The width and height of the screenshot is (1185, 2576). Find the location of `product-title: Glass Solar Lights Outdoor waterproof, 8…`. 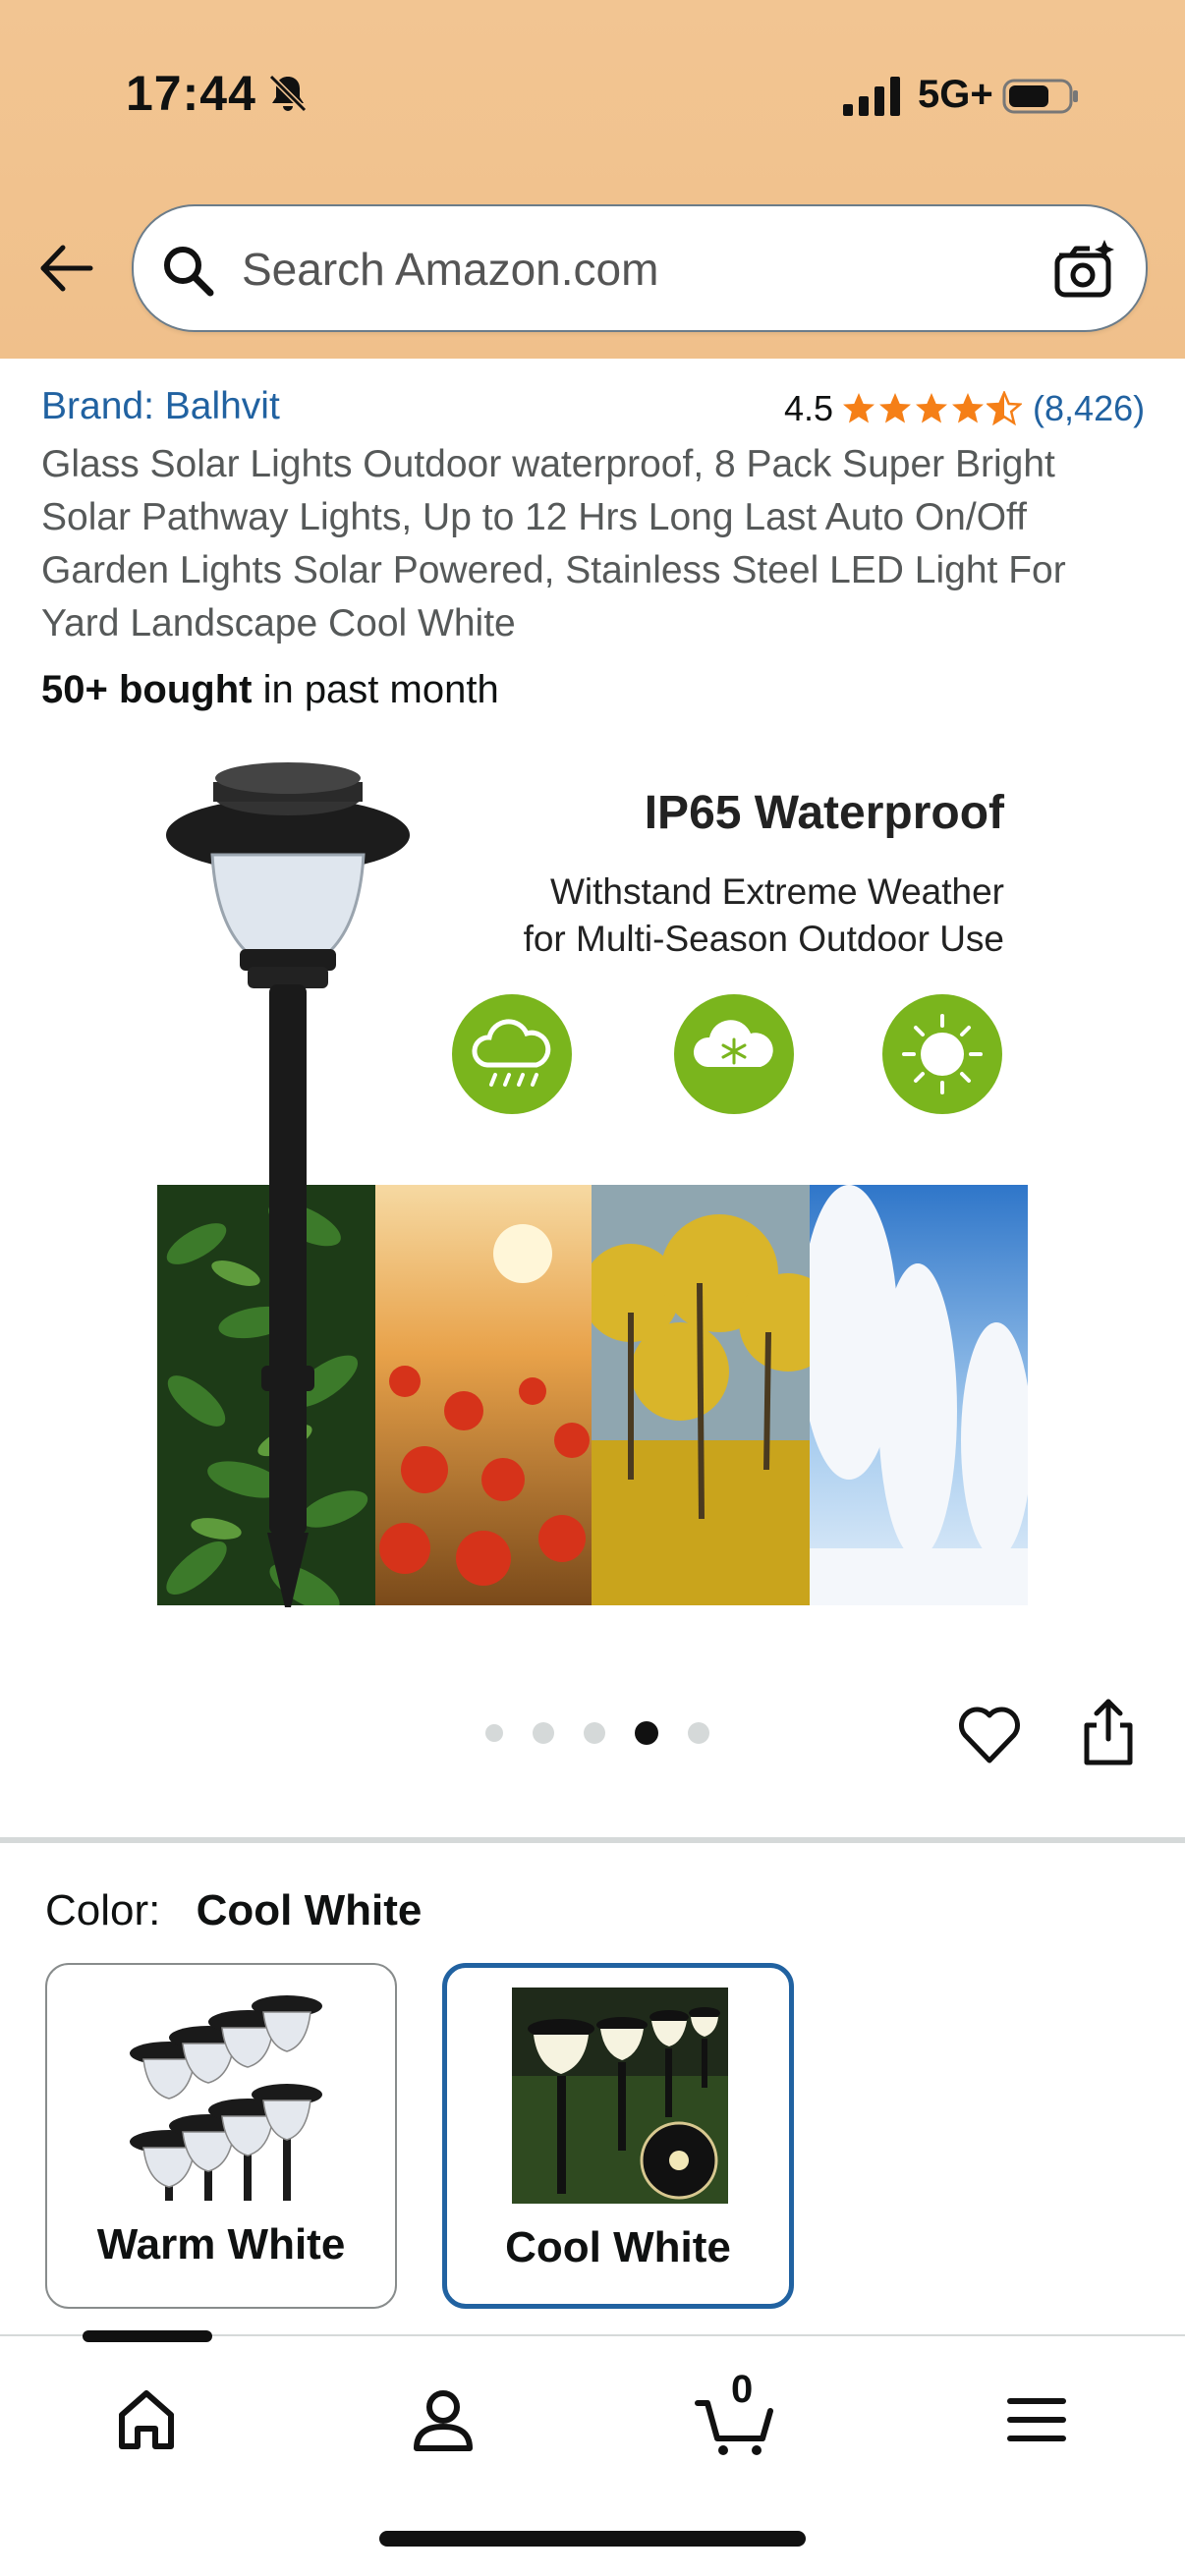

product-title: Glass Solar Lights Outdoor waterproof, 8… is located at coordinates (554, 543).